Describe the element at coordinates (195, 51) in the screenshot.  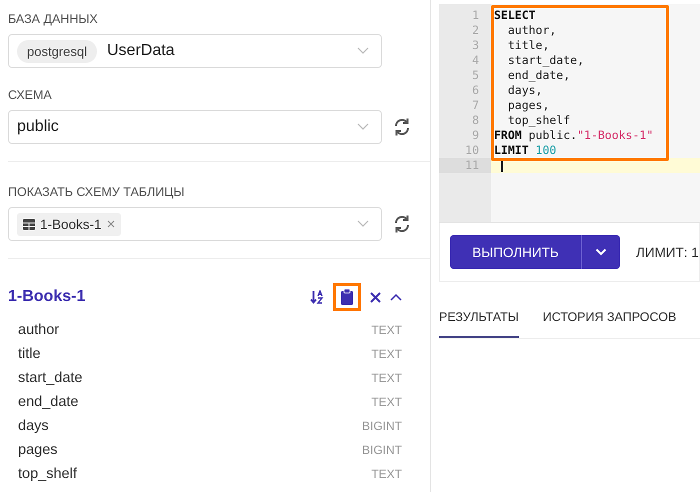
I see `database-select: postgresql UserData` at that location.